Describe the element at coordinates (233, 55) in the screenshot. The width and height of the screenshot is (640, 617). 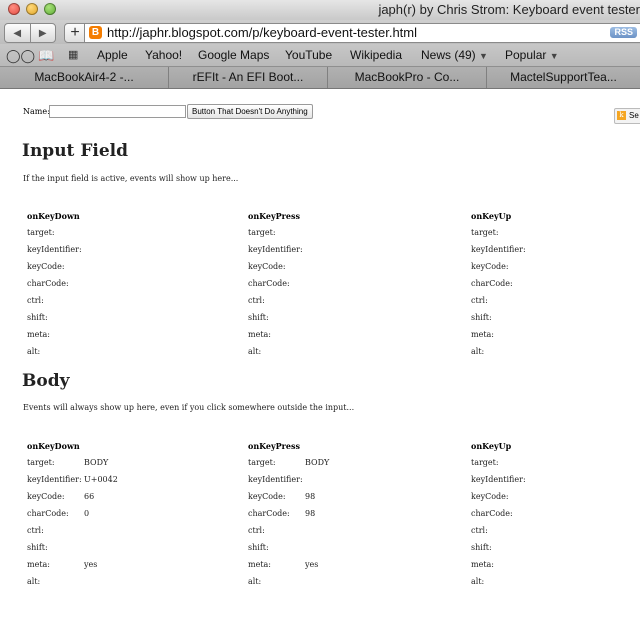
I see `bookmark-google-maps: Google Maps` at that location.